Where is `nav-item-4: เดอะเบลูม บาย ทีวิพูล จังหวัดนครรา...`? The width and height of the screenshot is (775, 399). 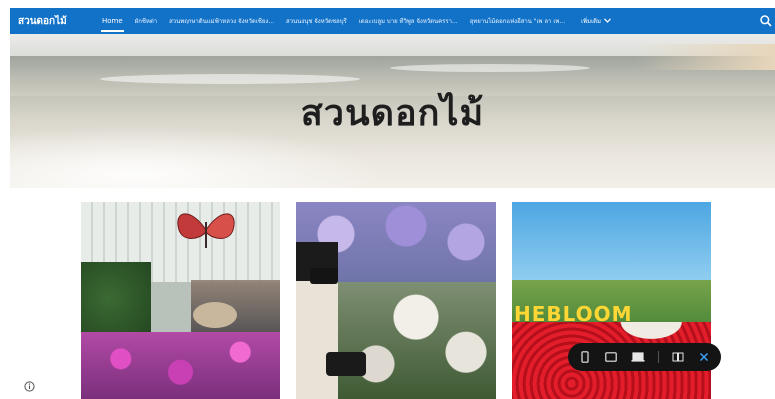 nav-item-4: เดอะเบลูม บาย ทีวิพูล จังหวัดนครรา... is located at coordinates (408, 21).